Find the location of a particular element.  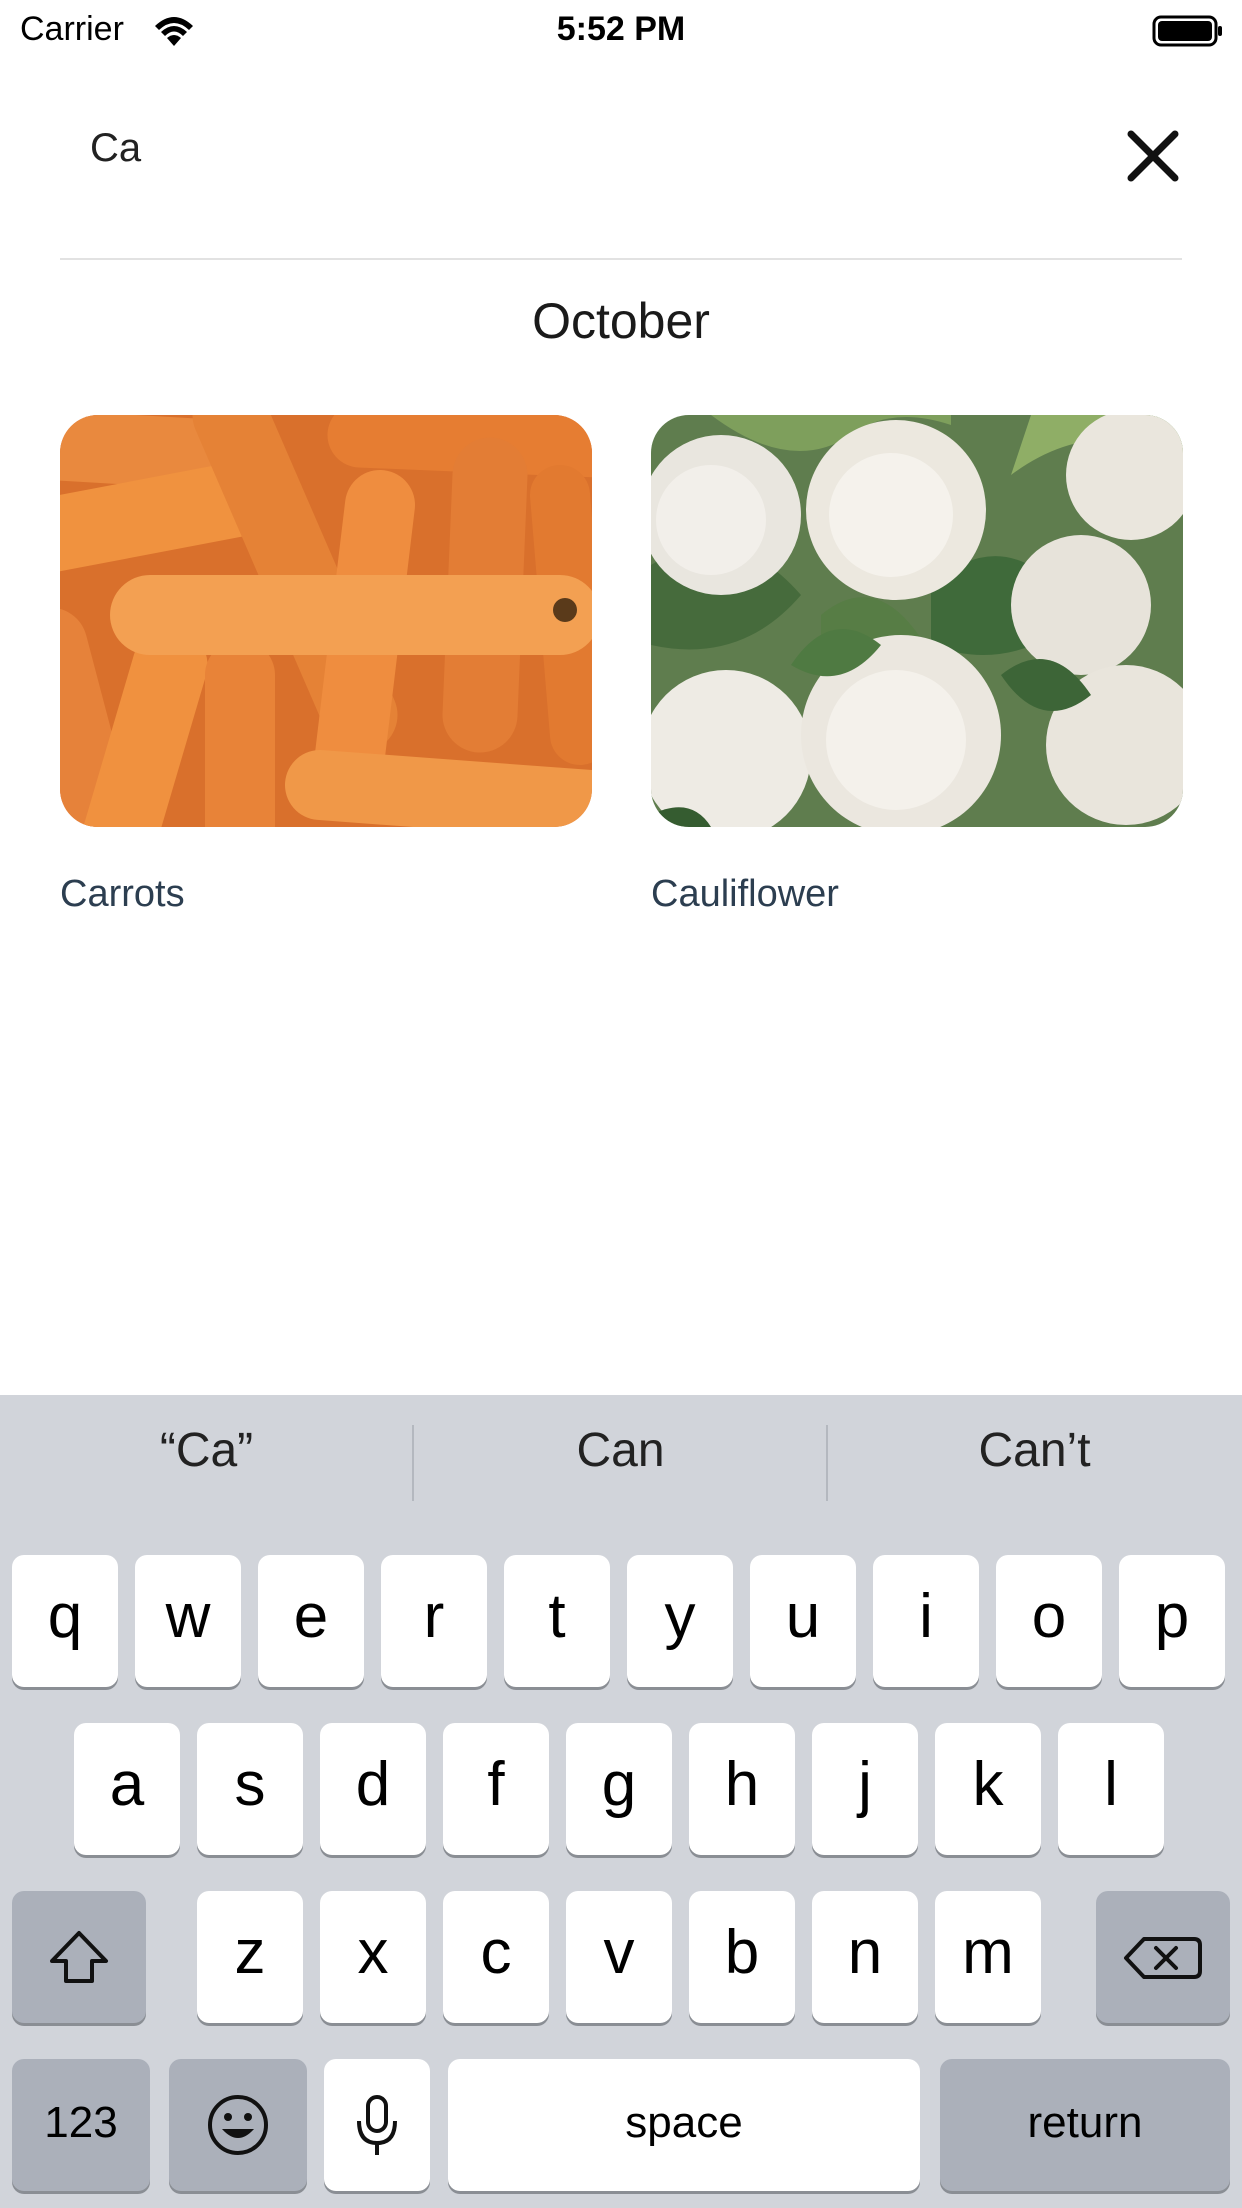

cauliflower-photo is located at coordinates (917, 621).